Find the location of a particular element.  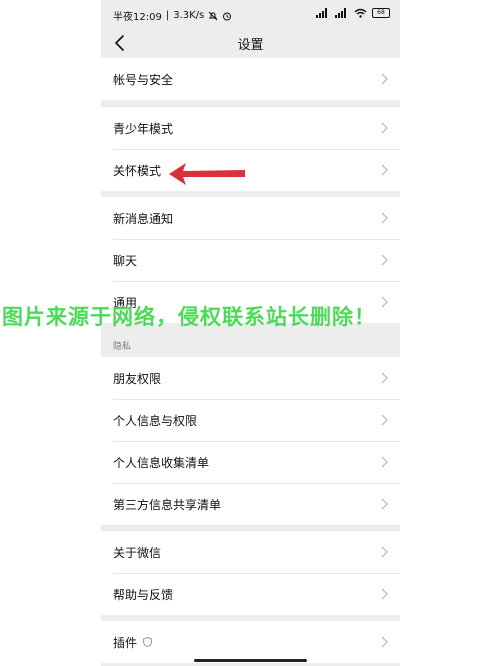

settings-item-care-mode: 关怀模式 is located at coordinates (250, 170).